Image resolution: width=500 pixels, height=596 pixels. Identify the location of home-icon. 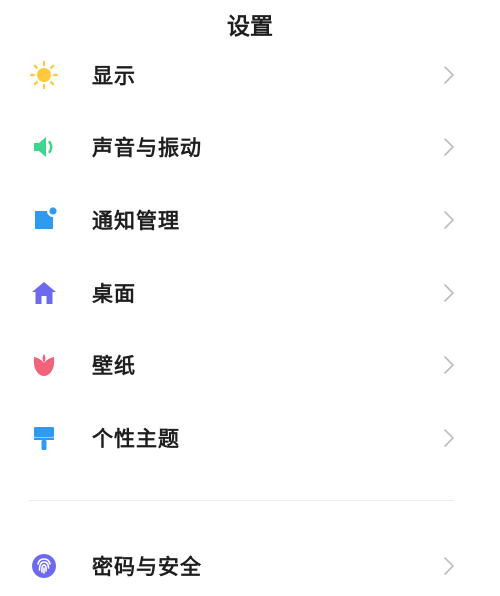
(44, 293).